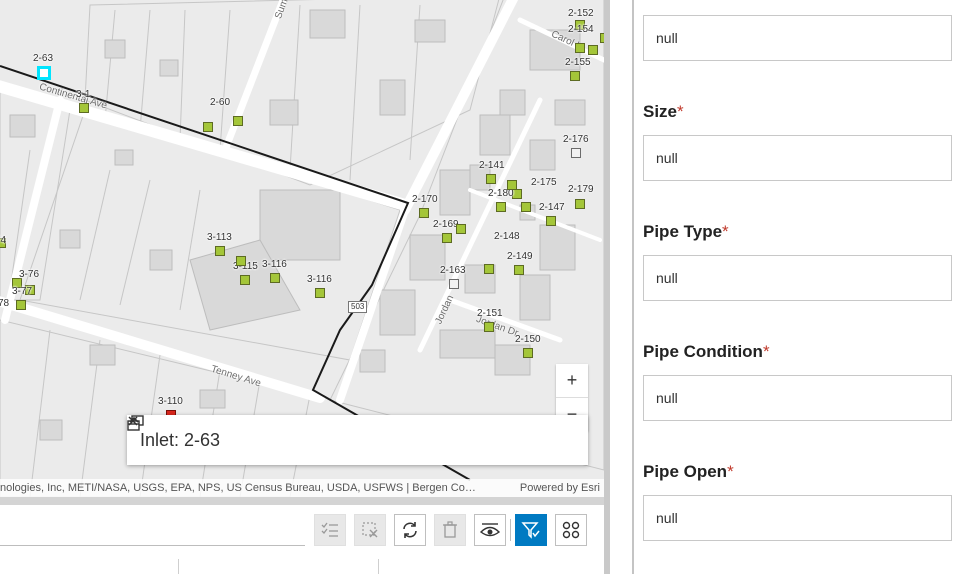 This screenshot has height=574, width=970. I want to click on refresh-button, so click(410, 530).